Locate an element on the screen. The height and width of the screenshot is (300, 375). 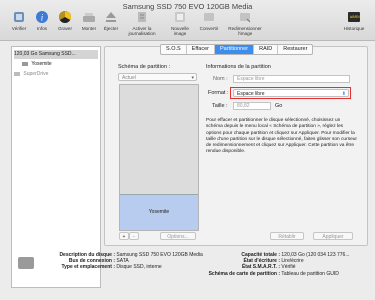
info-value: Samsung SSD 750 EVO 120GB Media is located at coordinates (159, 255).